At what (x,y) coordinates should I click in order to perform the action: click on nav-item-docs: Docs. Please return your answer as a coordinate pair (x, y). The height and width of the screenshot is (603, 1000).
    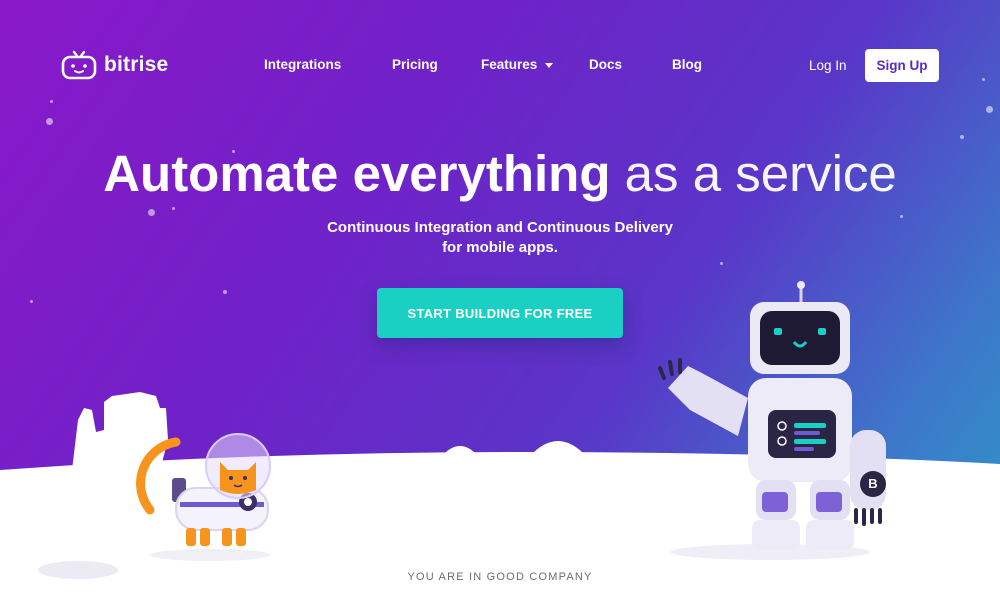
    Looking at the image, I should click on (605, 64).